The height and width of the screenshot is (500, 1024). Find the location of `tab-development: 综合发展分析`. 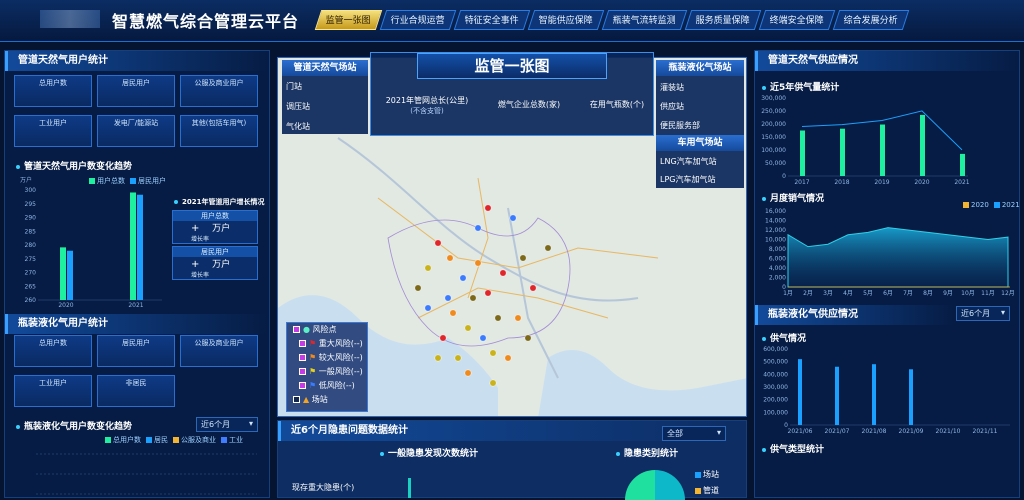

tab-development: 综合发展分析 is located at coordinates (871, 20).